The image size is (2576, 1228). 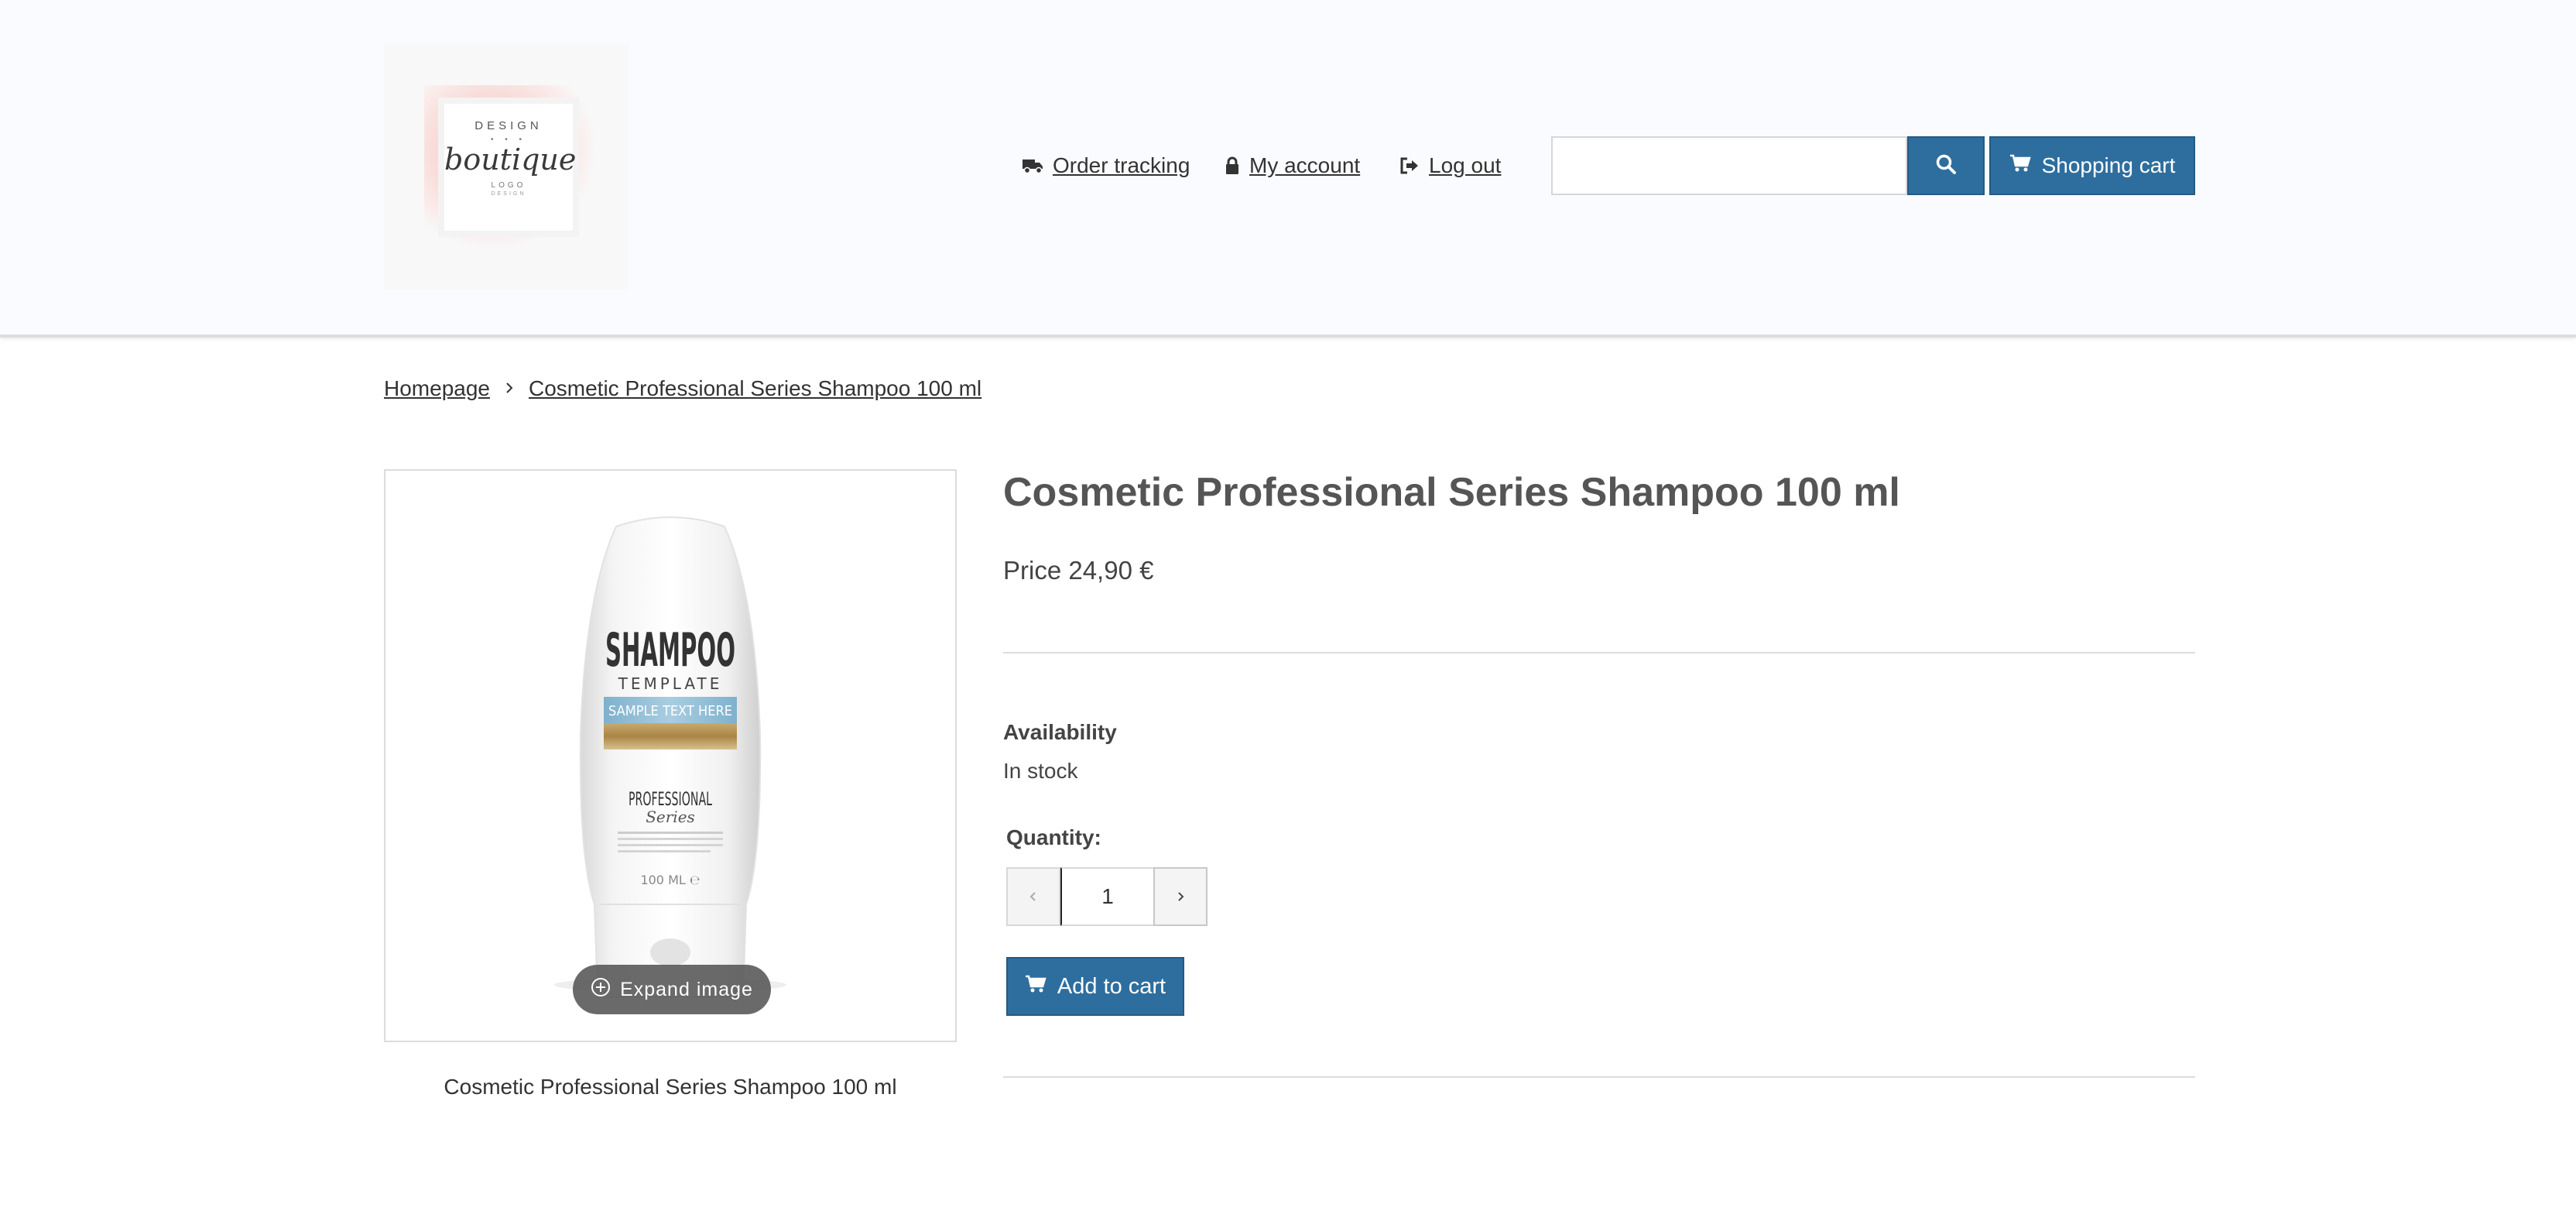 What do you see at coordinates (670, 880) in the screenshot?
I see `bottle-volume-text: 100 ML ℮` at bounding box center [670, 880].